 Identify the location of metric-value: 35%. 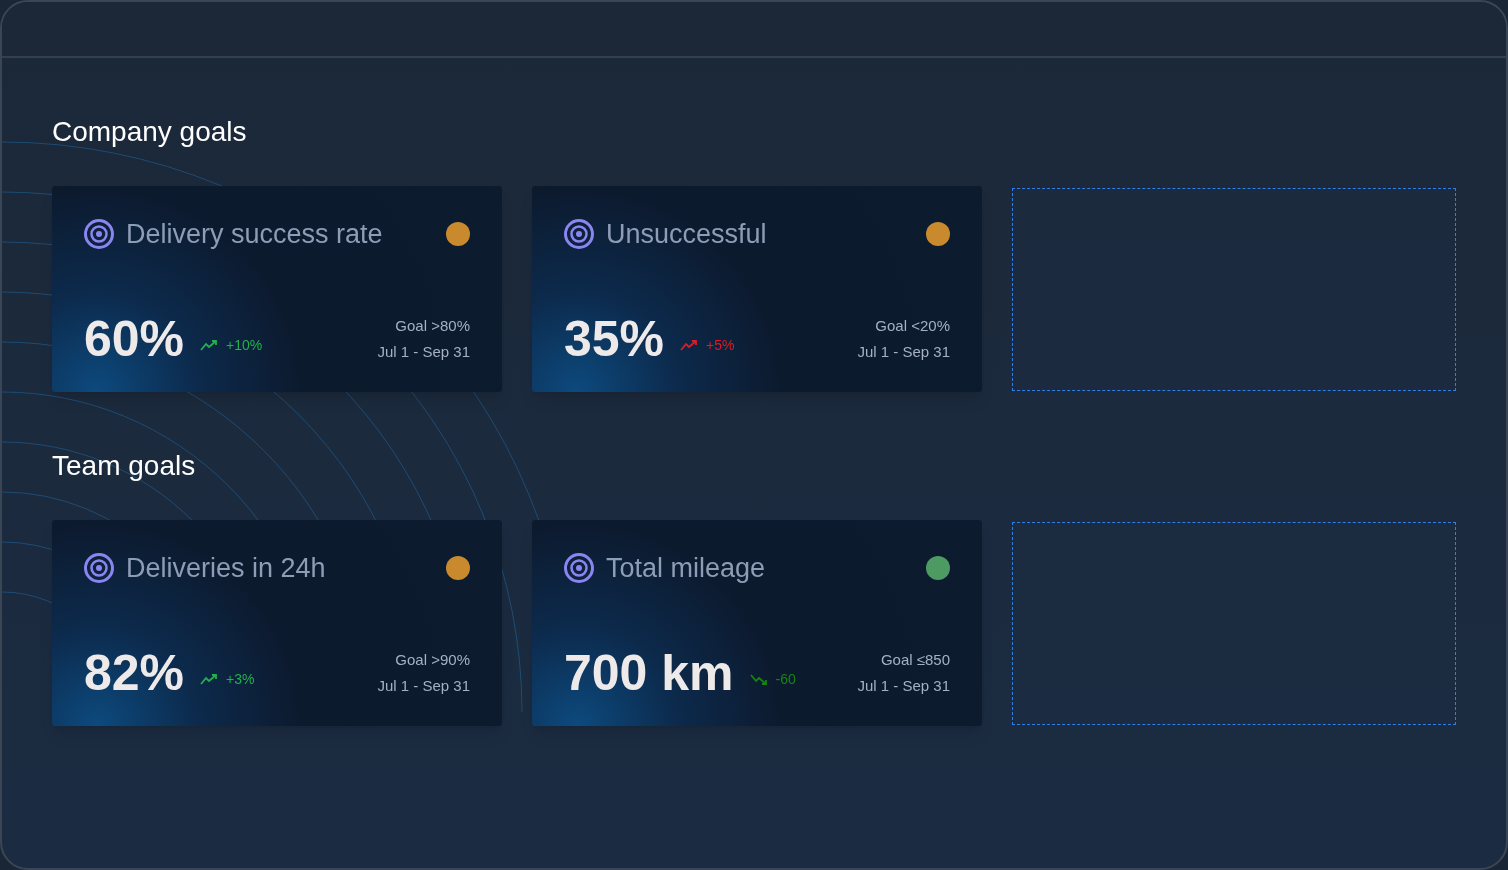
(614, 339).